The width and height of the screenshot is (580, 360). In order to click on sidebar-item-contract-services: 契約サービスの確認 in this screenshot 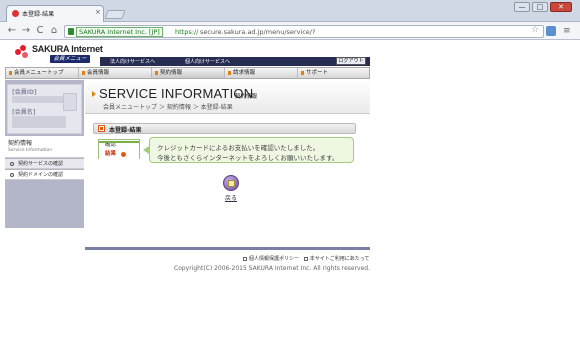, I will do `click(44, 164)`.